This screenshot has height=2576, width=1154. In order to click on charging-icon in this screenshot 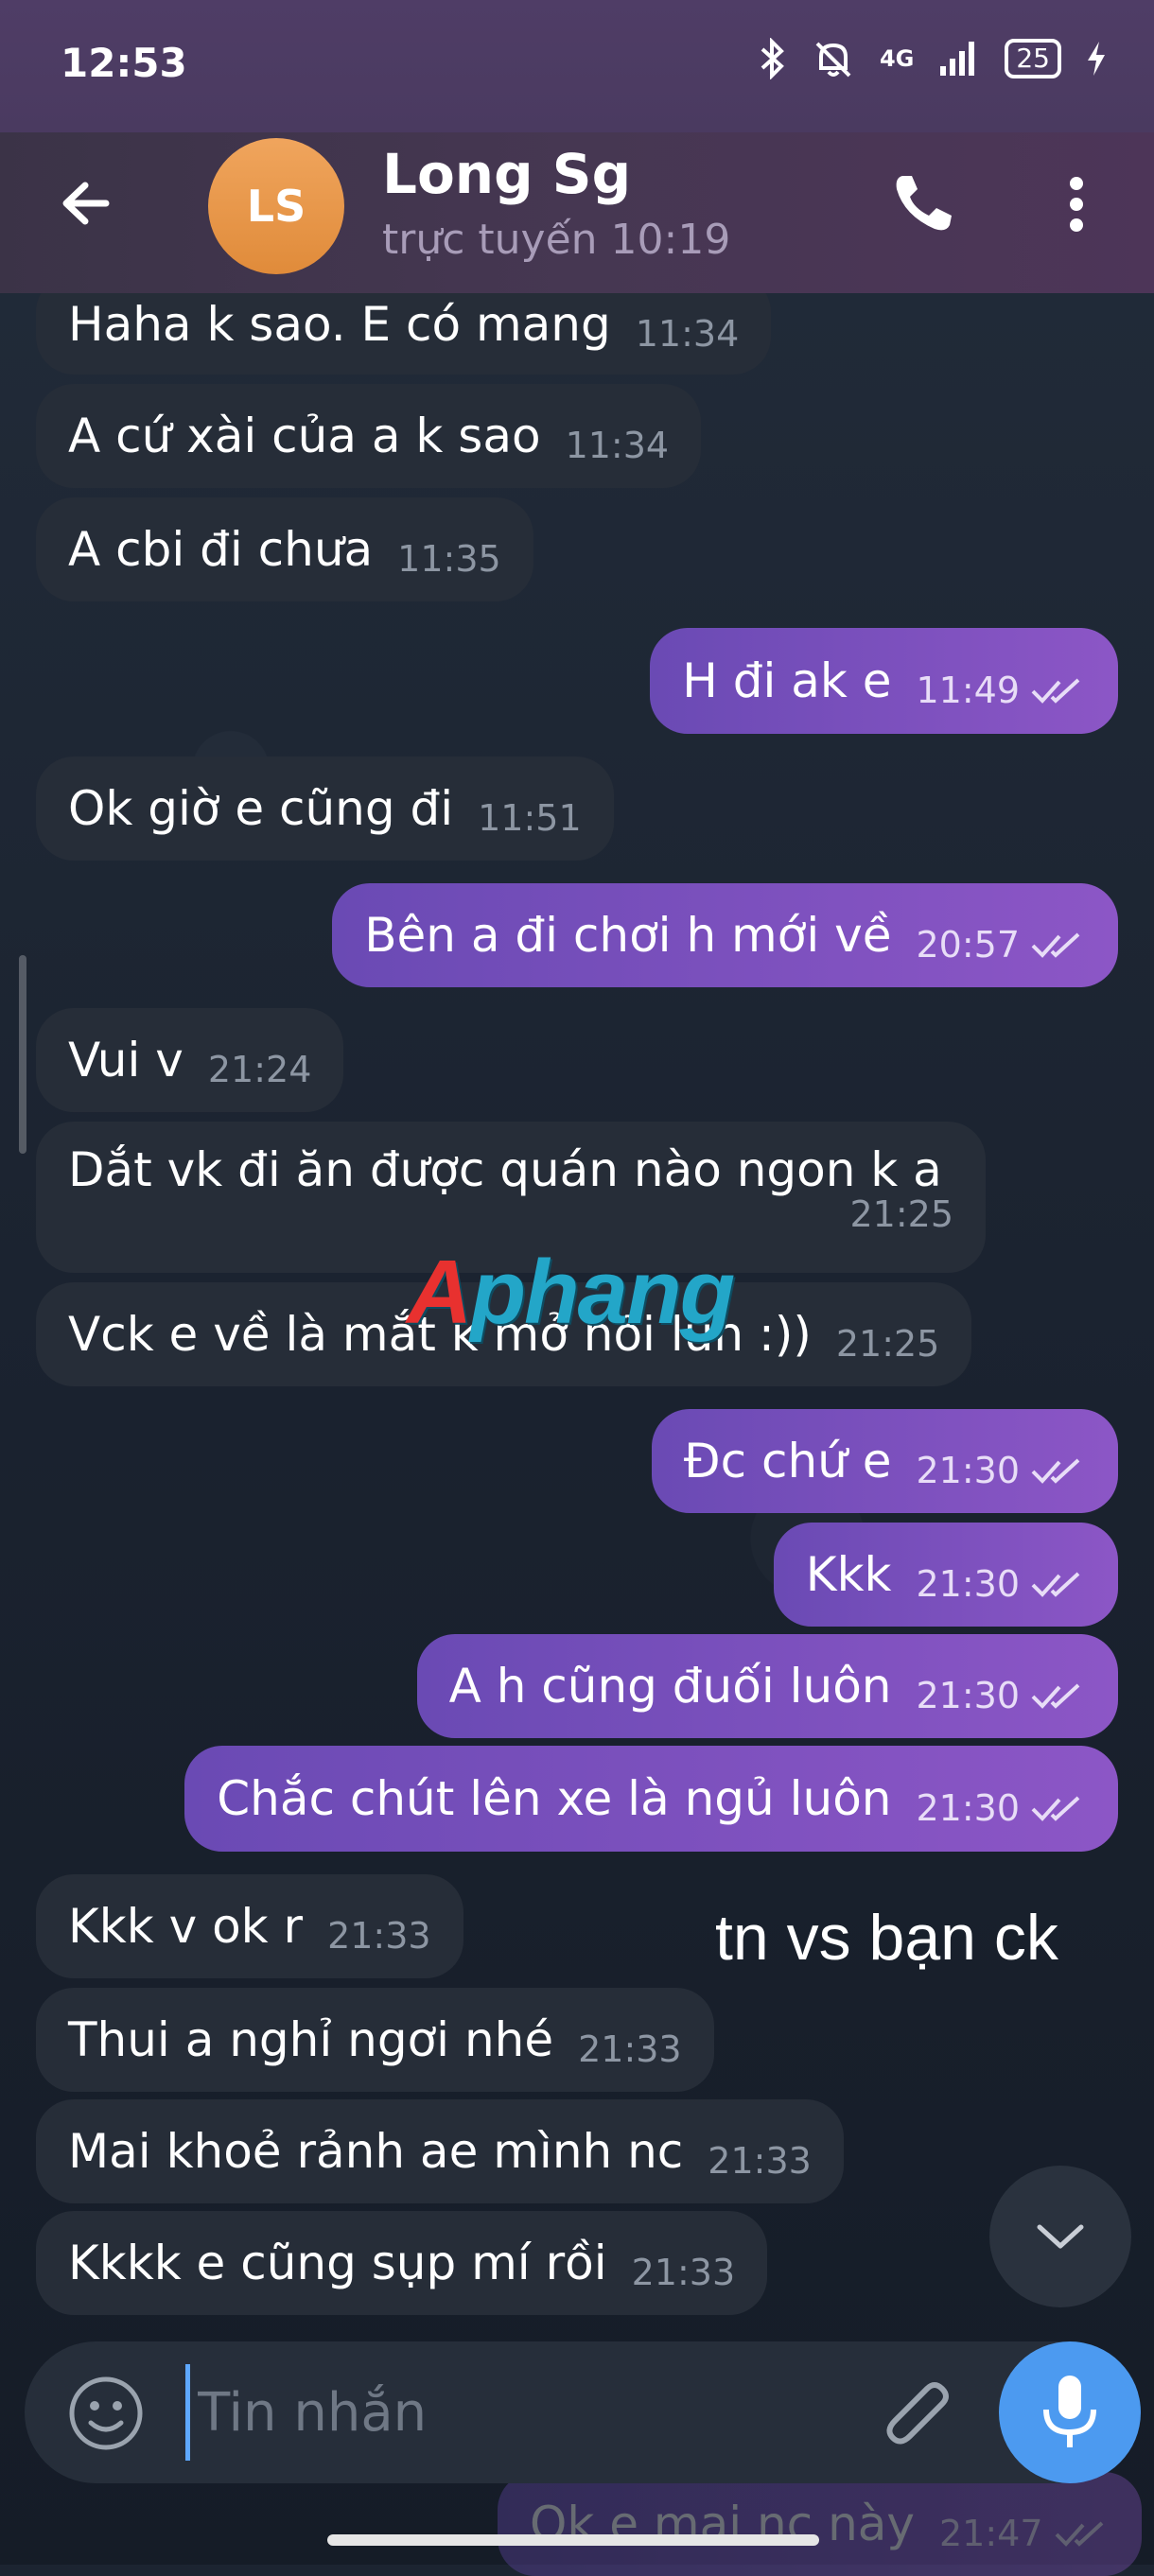, I will do `click(1096, 59)`.